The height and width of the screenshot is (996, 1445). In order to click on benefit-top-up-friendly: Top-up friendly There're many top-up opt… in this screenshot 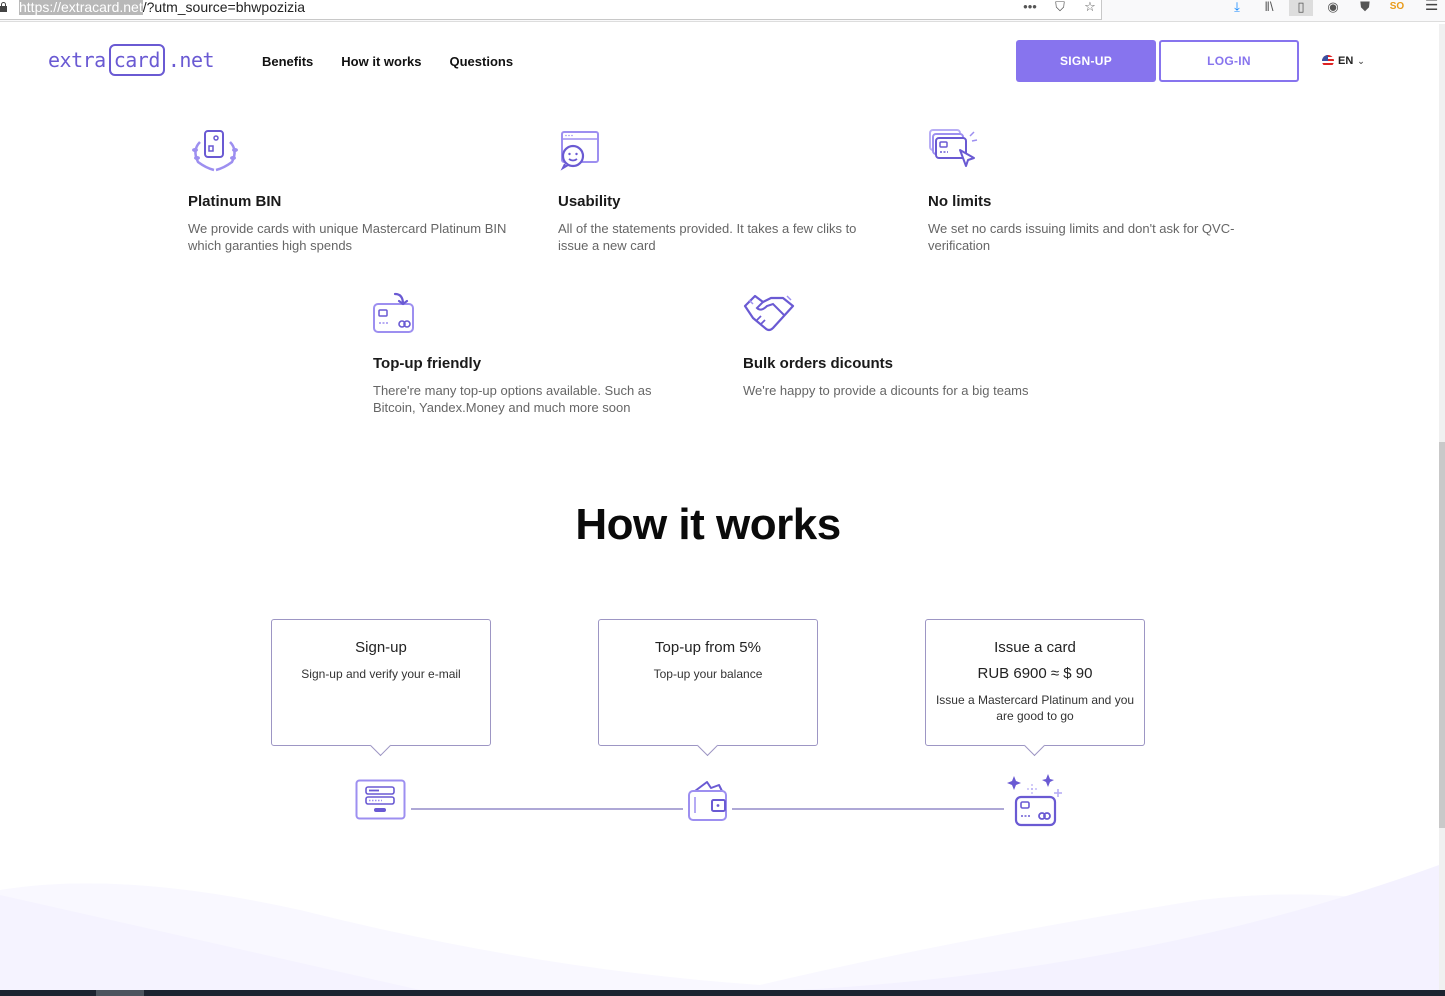, I will do `click(533, 353)`.